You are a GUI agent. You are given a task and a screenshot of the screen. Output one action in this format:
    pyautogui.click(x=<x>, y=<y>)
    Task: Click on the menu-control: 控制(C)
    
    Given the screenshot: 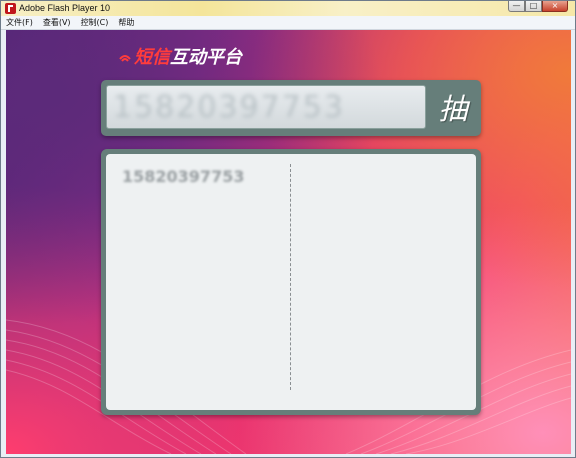 What is the action you would take?
    pyautogui.click(x=95, y=22)
    